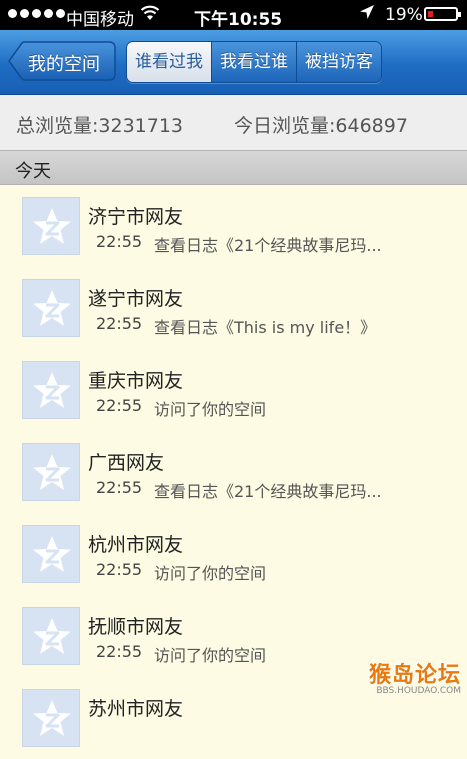 This screenshot has height=759, width=467. Describe the element at coordinates (233, 308) in the screenshot. I see `visitor-row: 遂宁市网友 22:55 查看日志《This is my life！》` at that location.